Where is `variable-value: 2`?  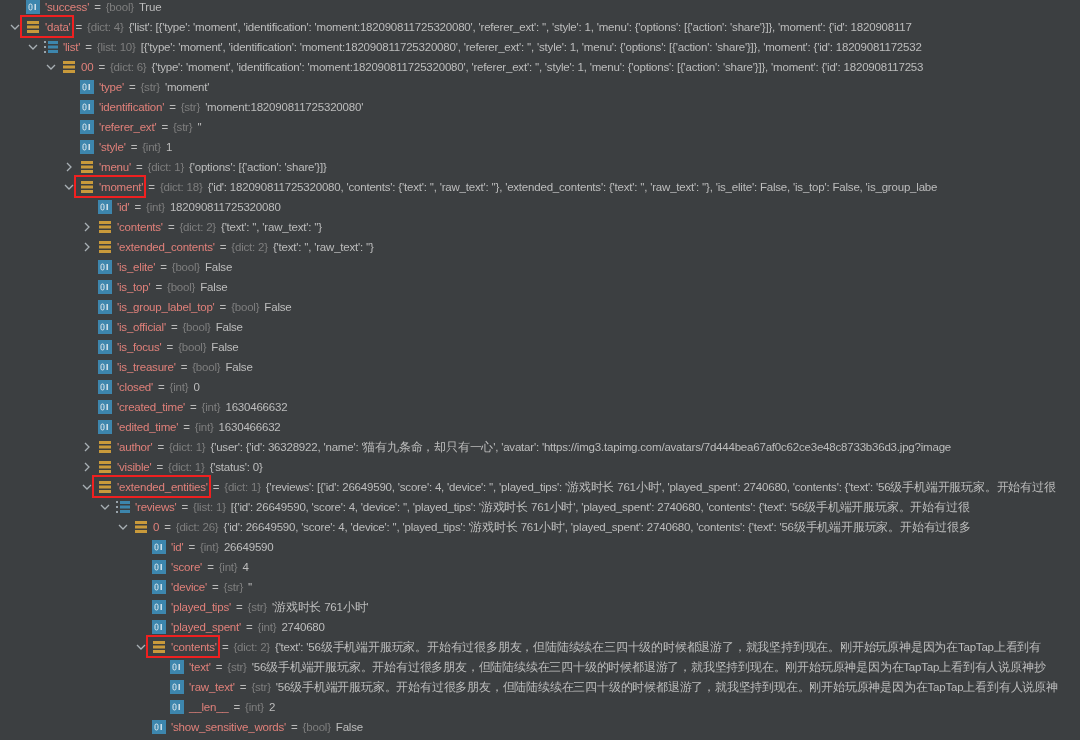
variable-value: 2 is located at coordinates (272, 707).